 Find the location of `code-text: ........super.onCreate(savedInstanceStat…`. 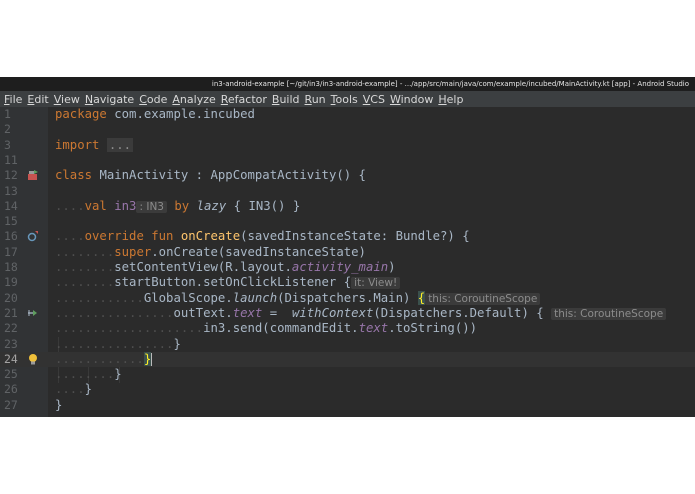

code-text: ........super.onCreate(savedInstanceStat… is located at coordinates (210, 251).